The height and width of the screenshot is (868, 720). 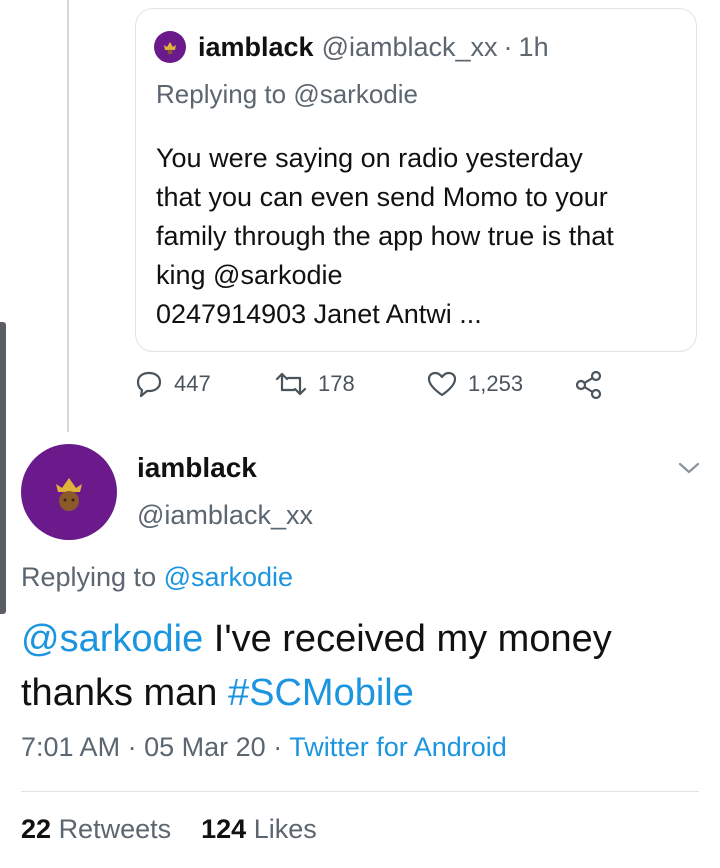 I want to click on reply-count: 447, so click(x=192, y=383).